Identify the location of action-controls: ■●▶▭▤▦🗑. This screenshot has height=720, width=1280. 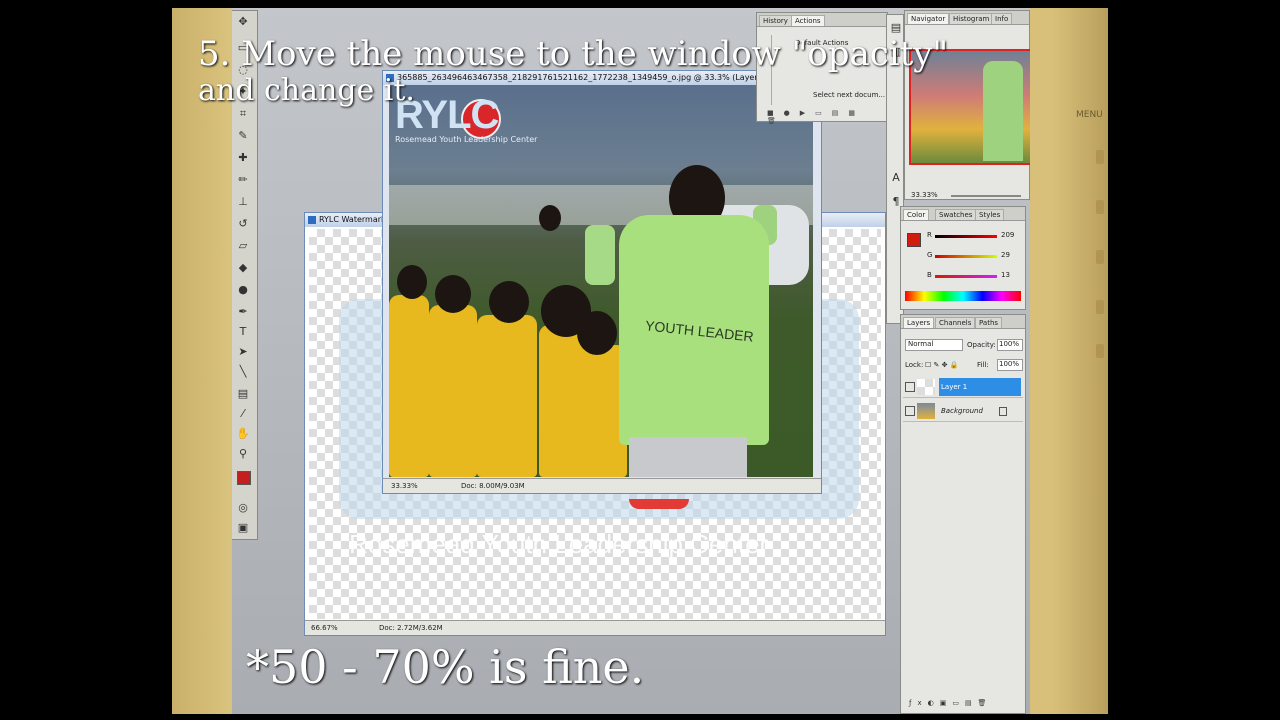
(825, 117).